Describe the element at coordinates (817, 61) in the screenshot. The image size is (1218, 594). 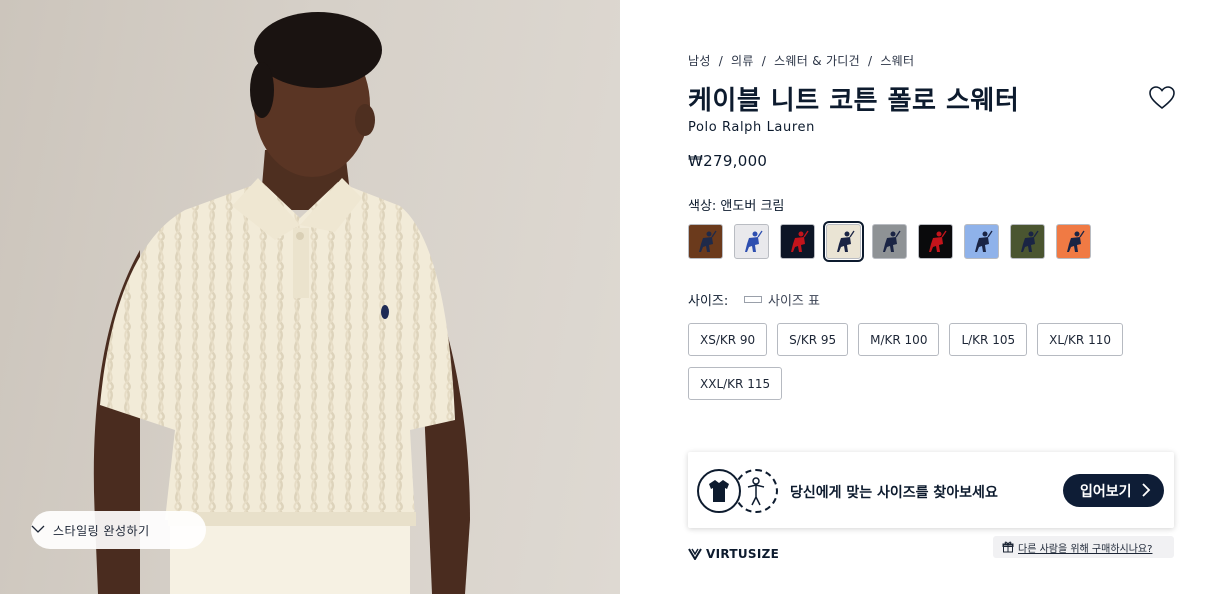
I see `breadcrumb-item-sweaters-cardigans: 스웨터 & 가디건` at that location.